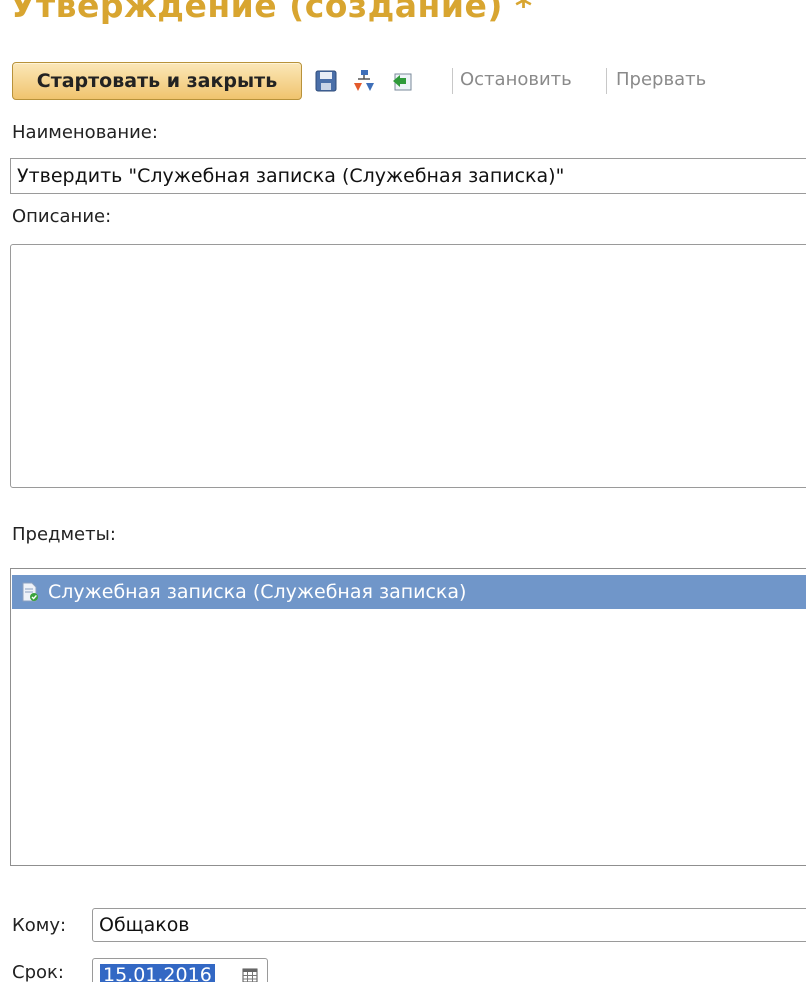 The height and width of the screenshot is (982, 806). What do you see at coordinates (62, 216) in the screenshot?
I see `description-label: Описание:` at bounding box center [62, 216].